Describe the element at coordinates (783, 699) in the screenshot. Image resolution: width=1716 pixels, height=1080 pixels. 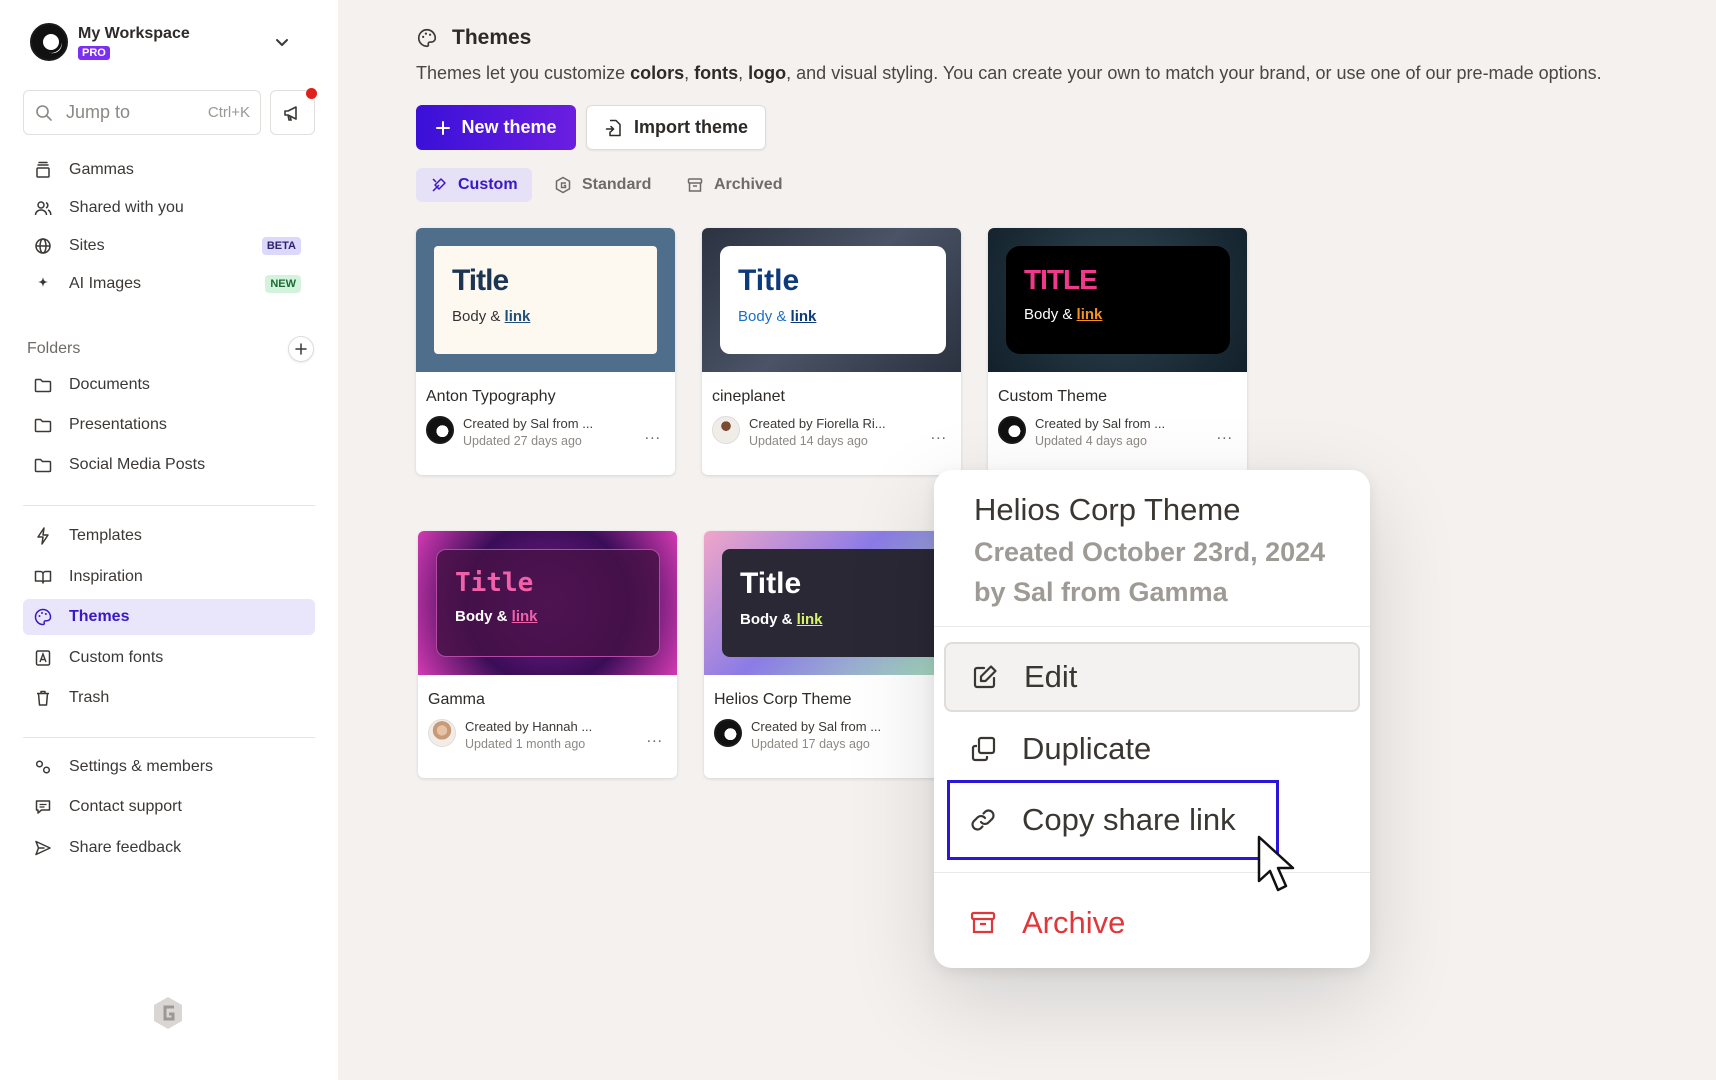
I see `theme-name: Helios Corp Theme` at that location.